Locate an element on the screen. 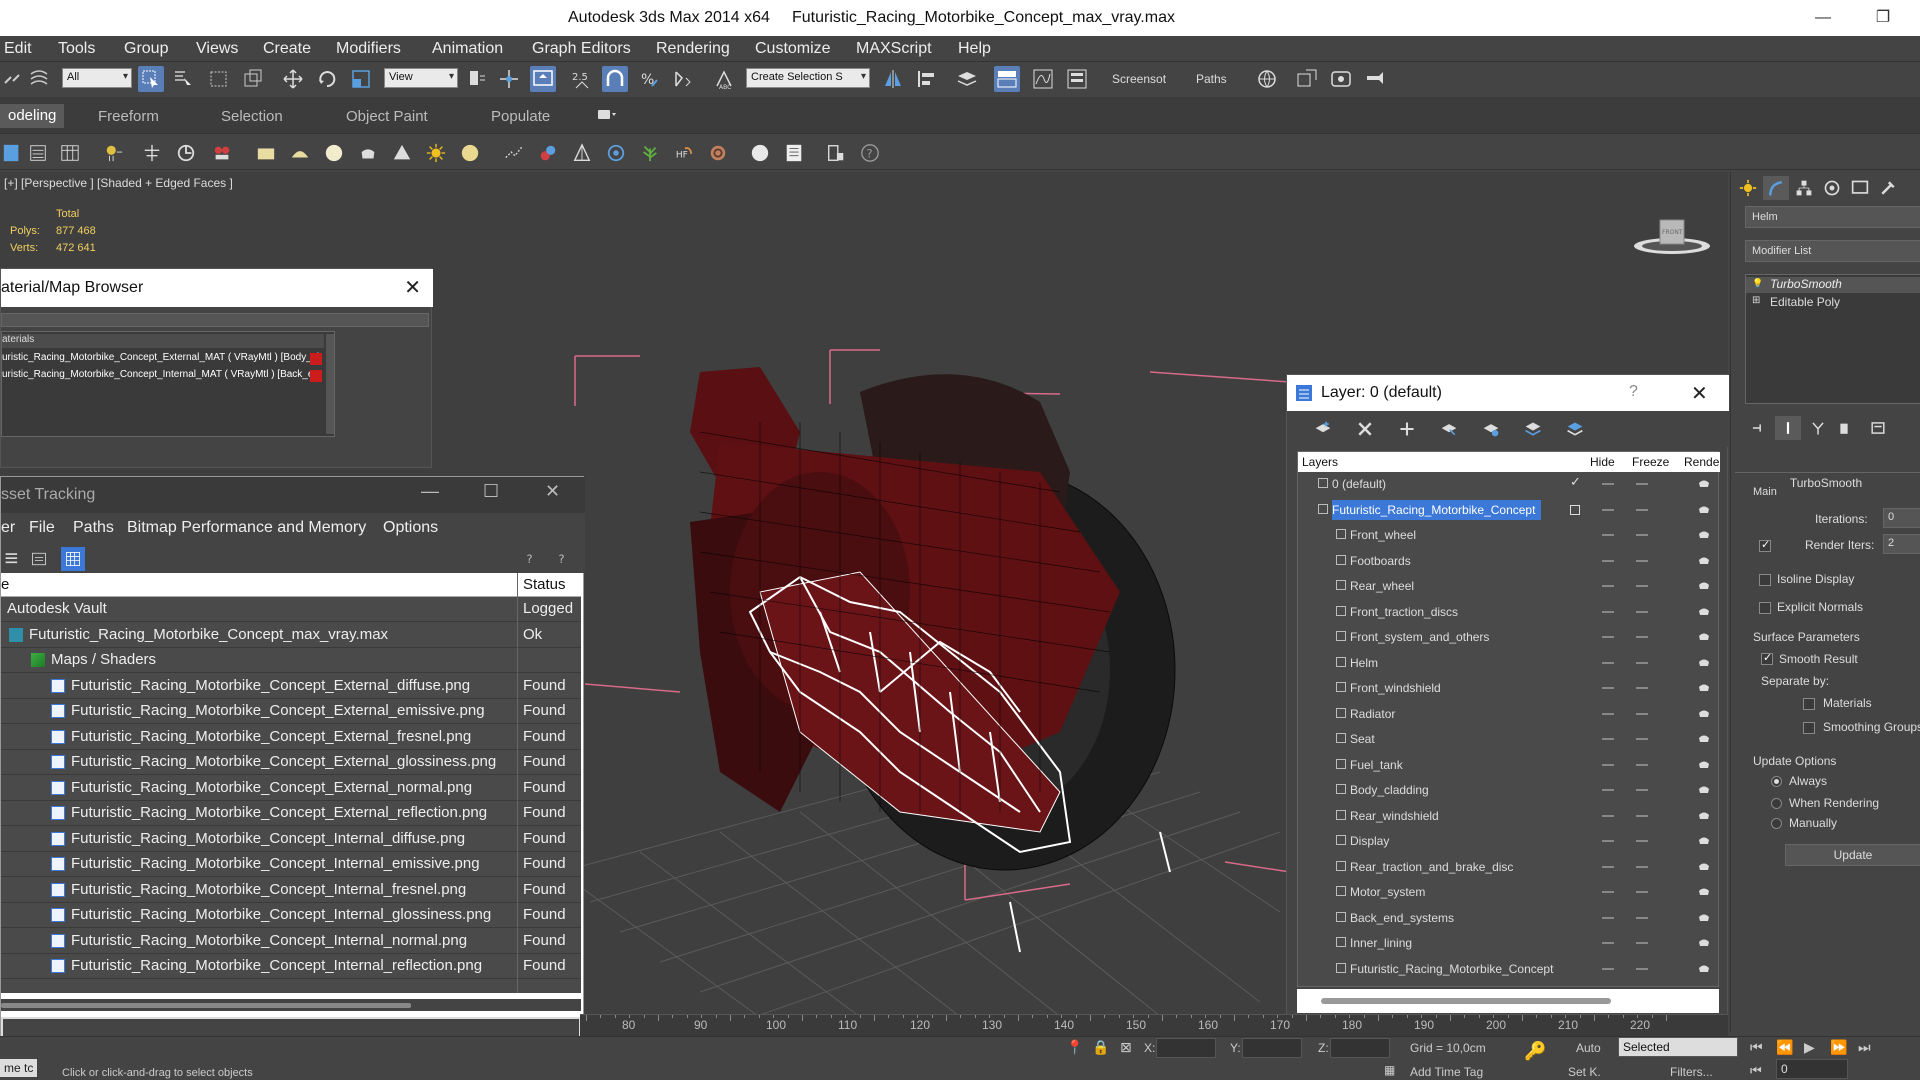 This screenshot has width=1920, height=1080. asset-tracking-maximize-button: ☐ is located at coordinates (491, 491).